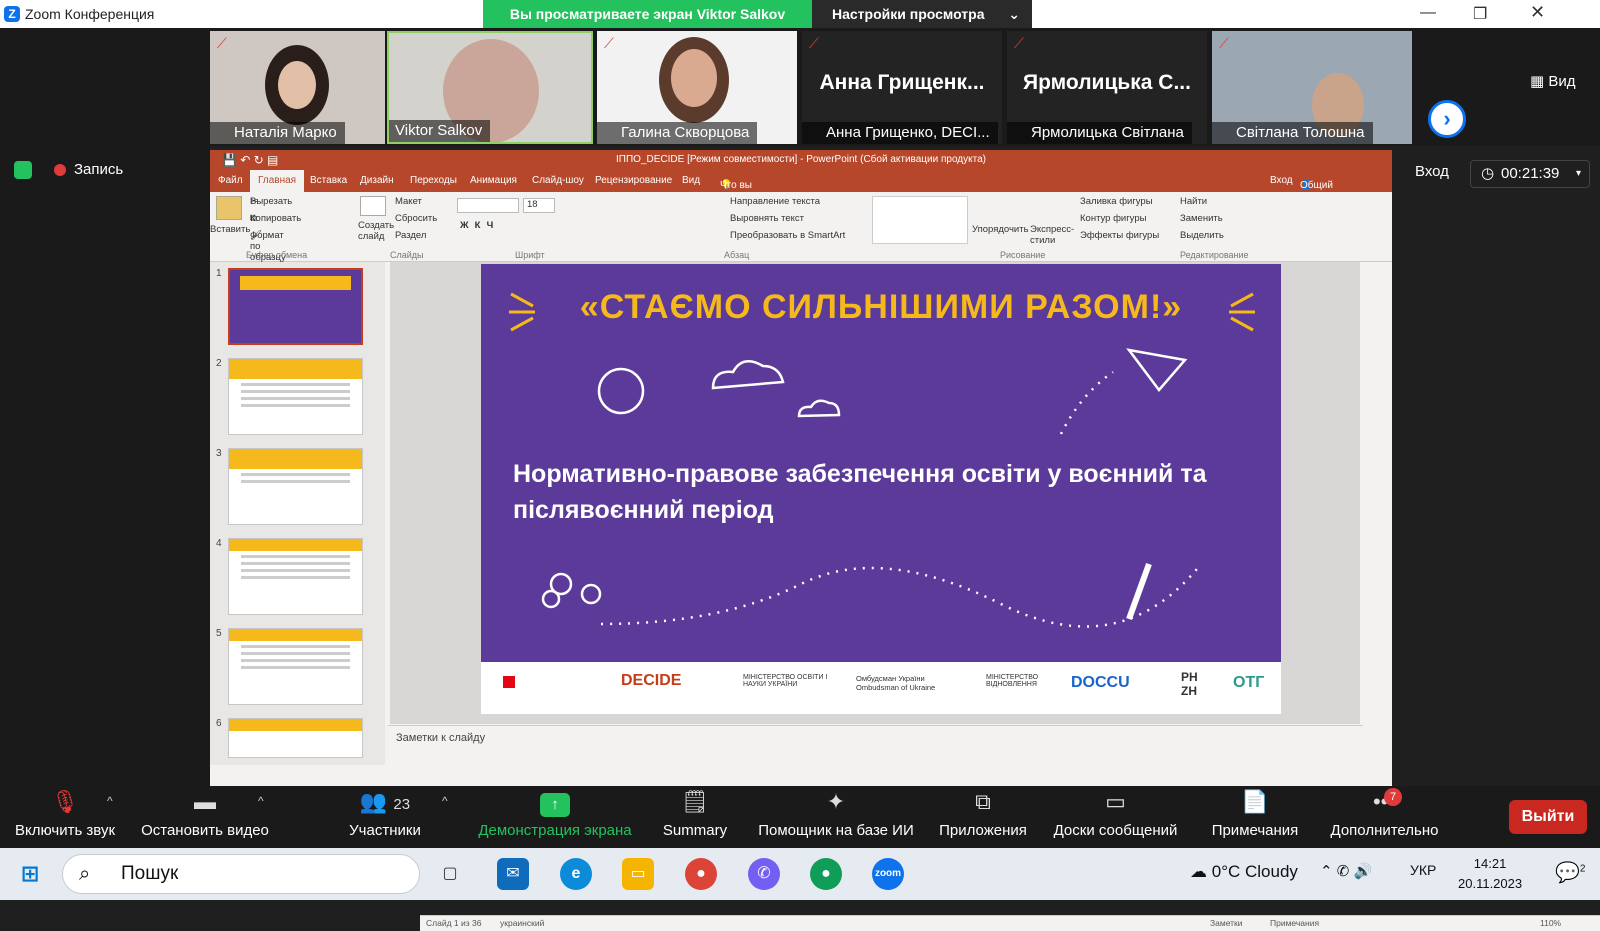 The width and height of the screenshot is (1600, 931). Describe the element at coordinates (1312, 87) in the screenshot. I see `participant-tile: ⟋ Світлана Толошна` at that location.